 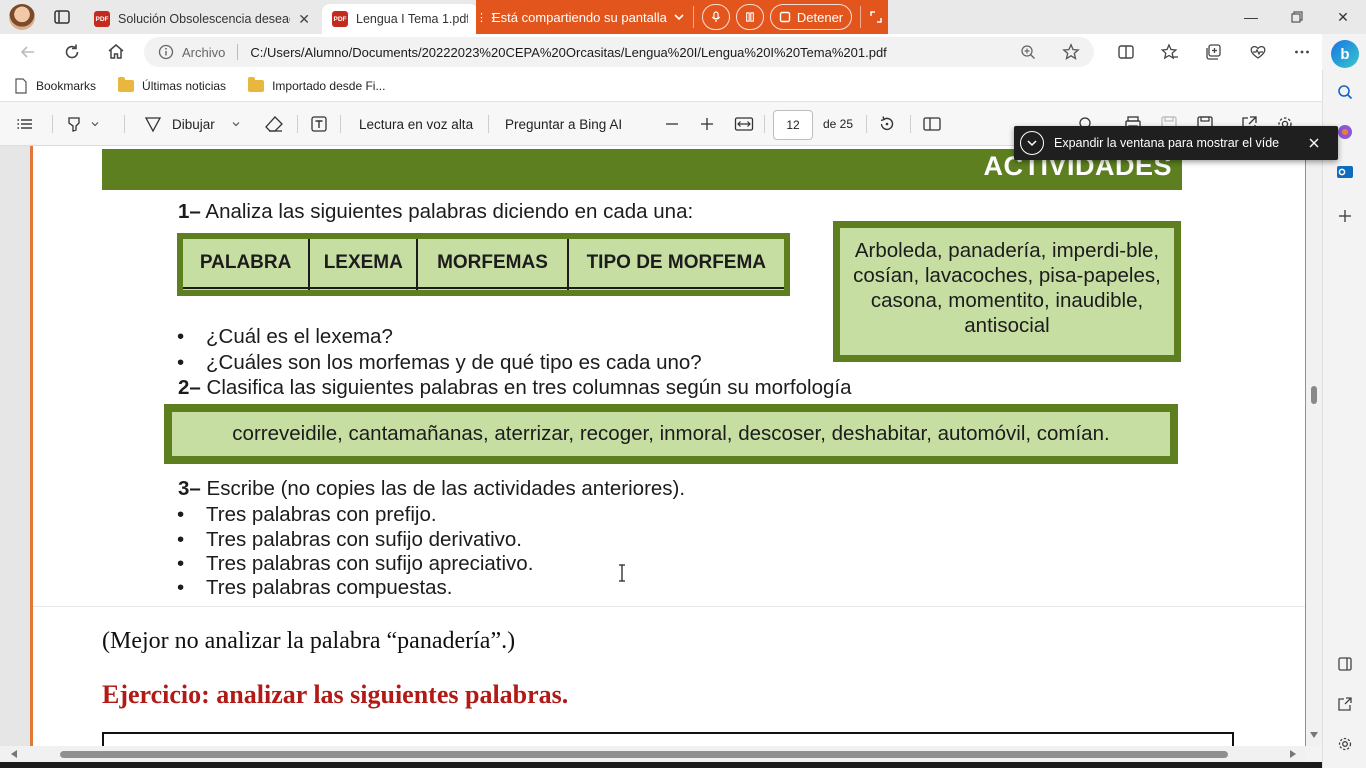 I want to click on zoom-in-icon, so click(x=707, y=124).